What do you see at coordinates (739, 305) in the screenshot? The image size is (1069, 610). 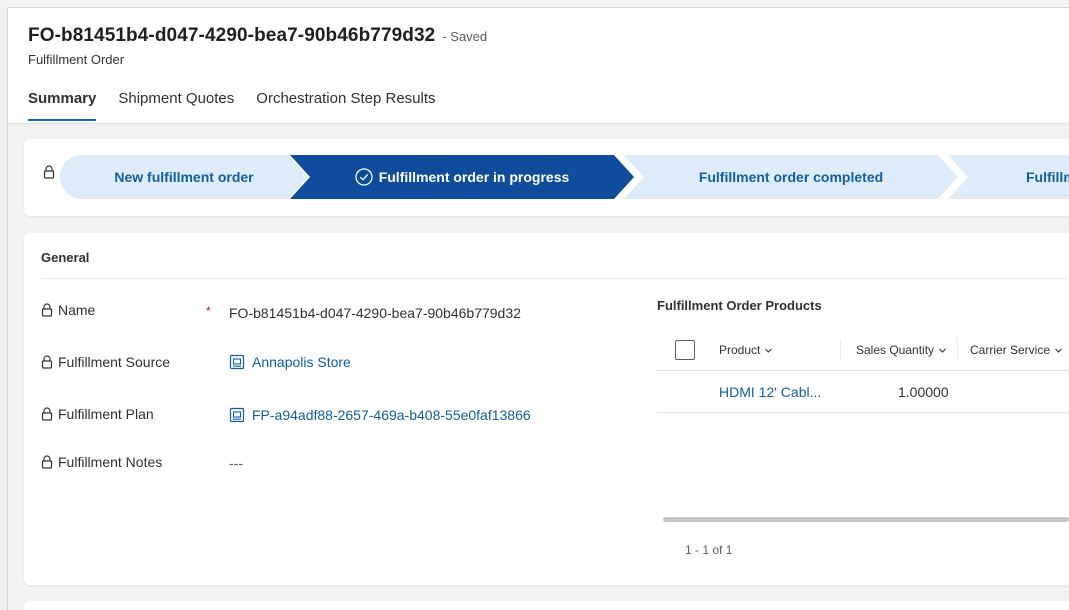 I see `subgrid-title: Fulfillment Order Products` at bounding box center [739, 305].